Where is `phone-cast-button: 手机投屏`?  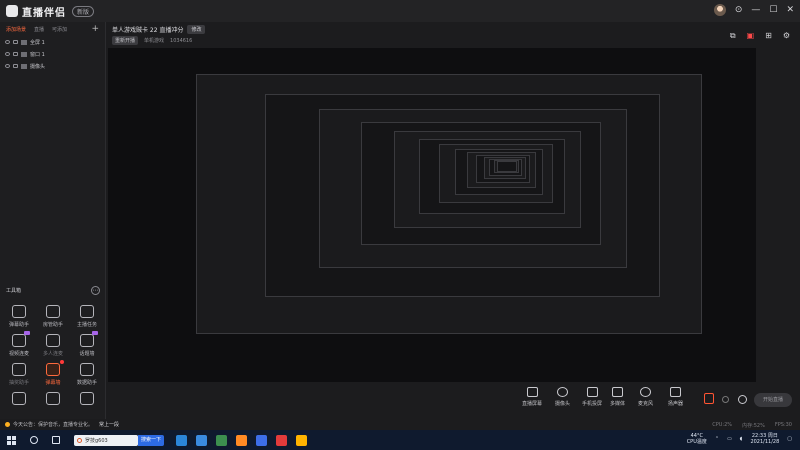 phone-cast-button: 手机投屏 is located at coordinates (592, 397).